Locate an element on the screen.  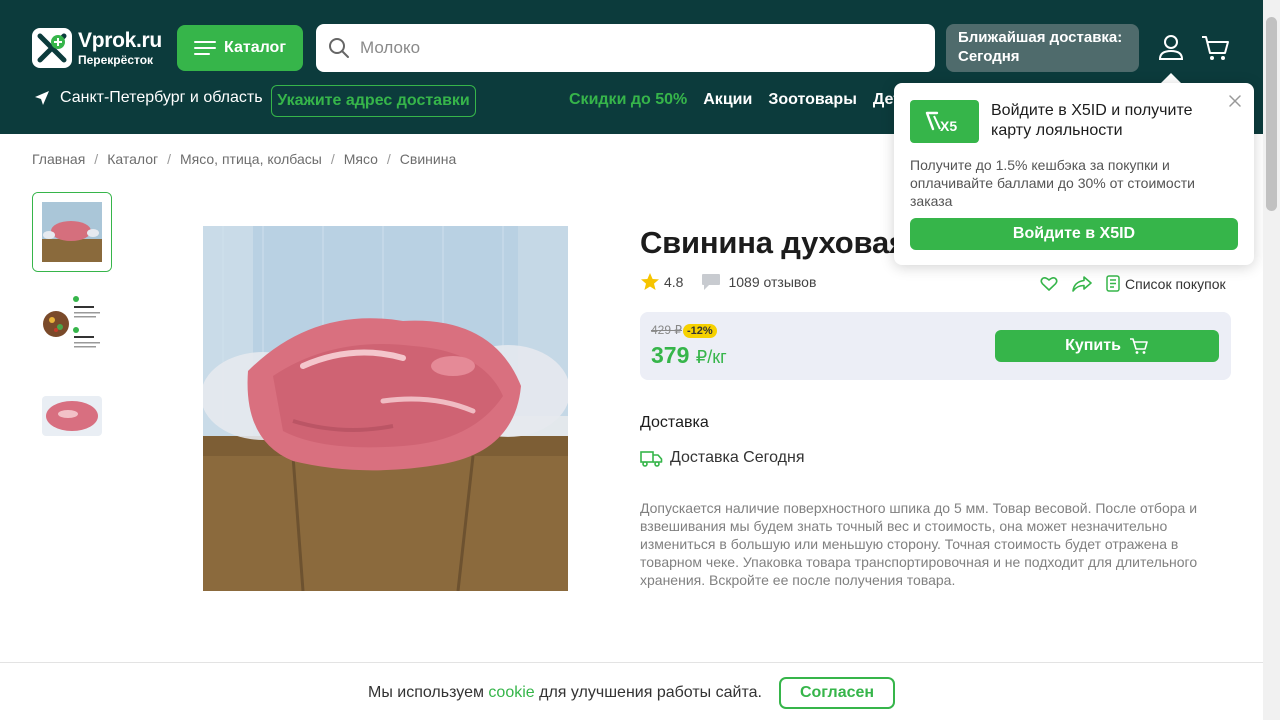
rating-value: 4.8 is located at coordinates (674, 282).